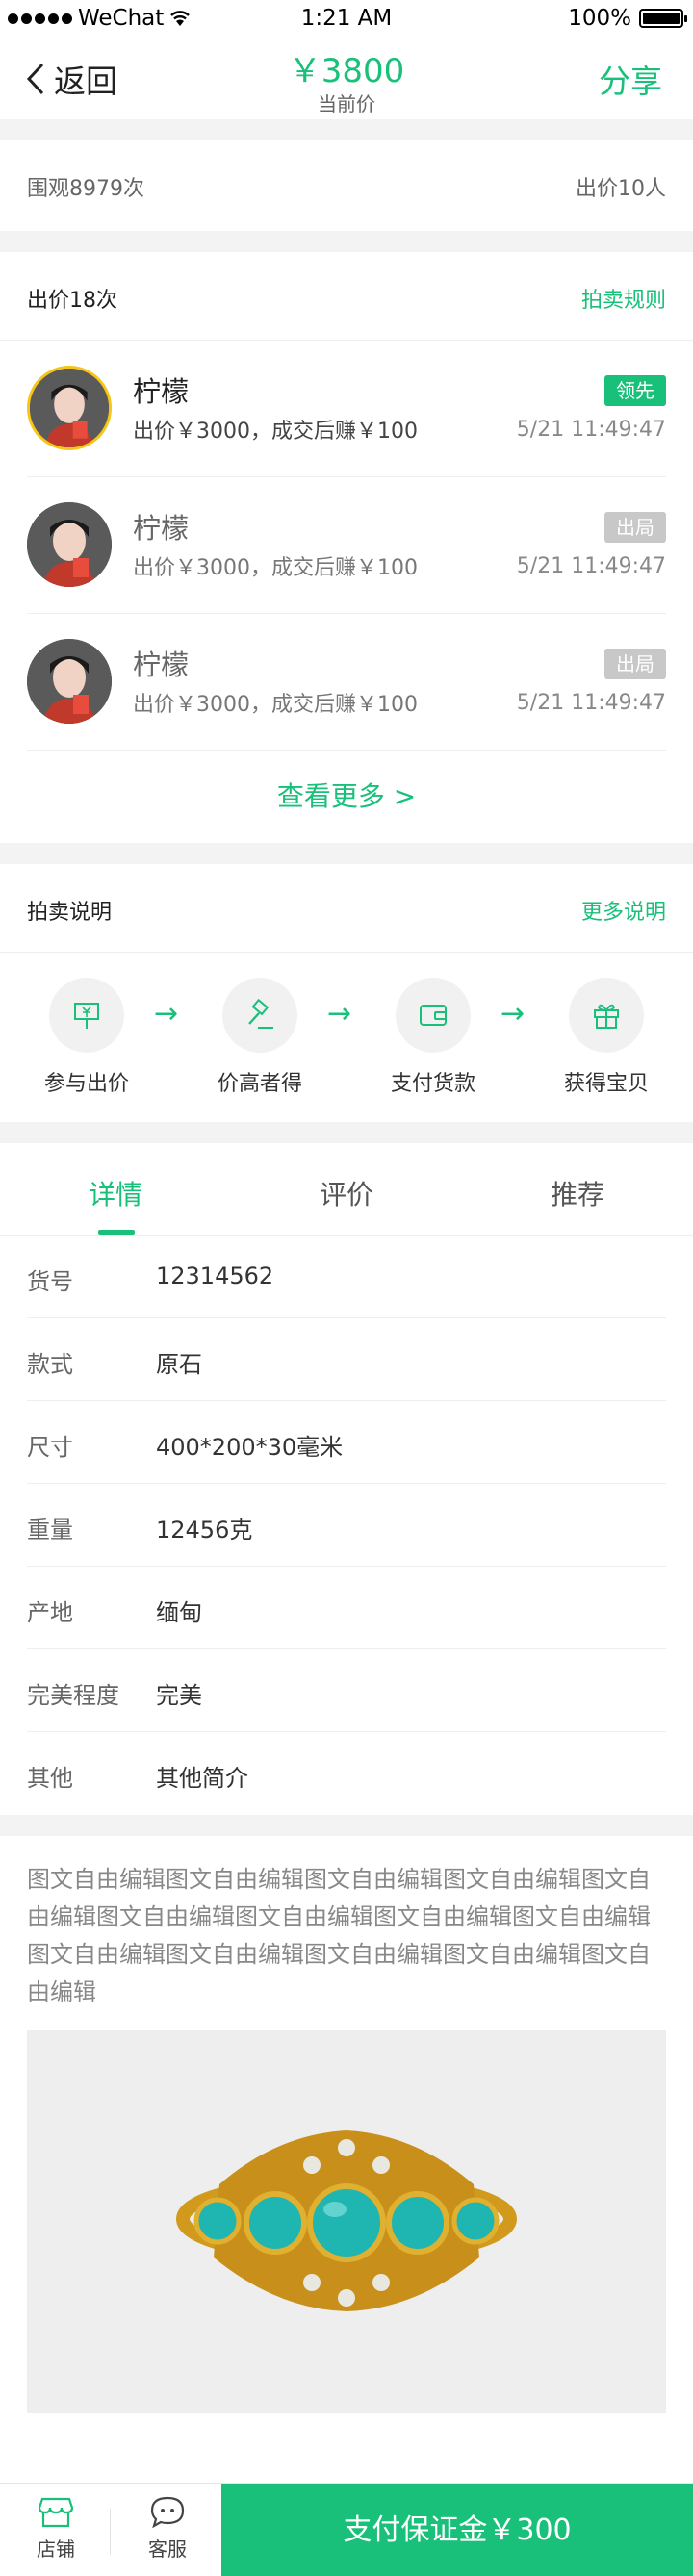 Image resolution: width=693 pixels, height=2576 pixels. I want to click on spec-value: 400*200*30毫米, so click(250, 1447).